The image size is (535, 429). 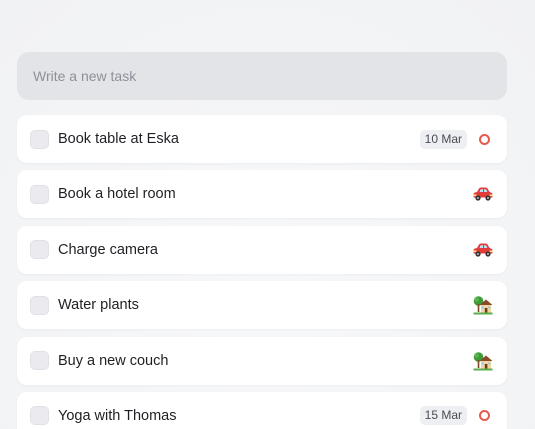 I want to click on due-date-badge: 15 Mar, so click(x=443, y=416).